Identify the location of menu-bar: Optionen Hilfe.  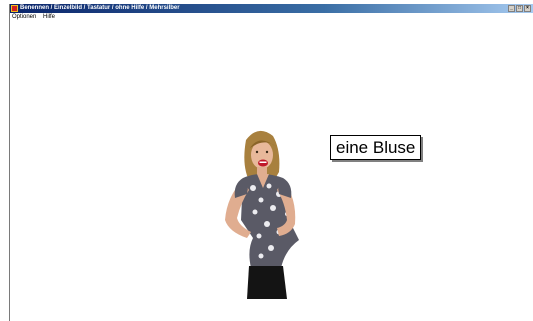
(271, 17).